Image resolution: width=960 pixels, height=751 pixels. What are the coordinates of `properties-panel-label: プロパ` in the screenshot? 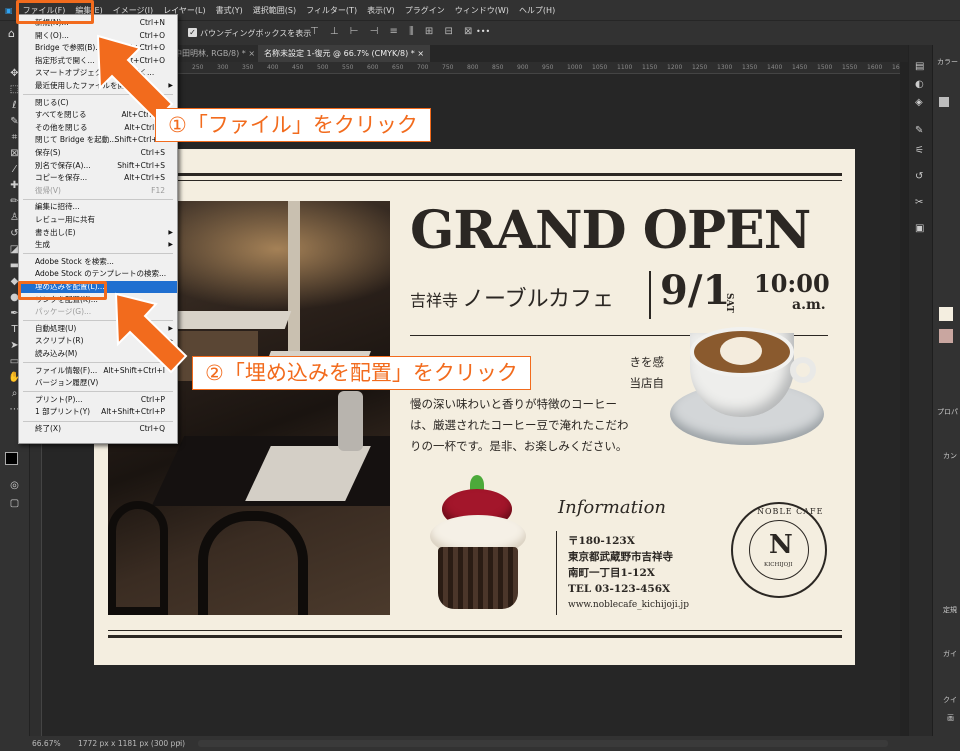 It's located at (947, 412).